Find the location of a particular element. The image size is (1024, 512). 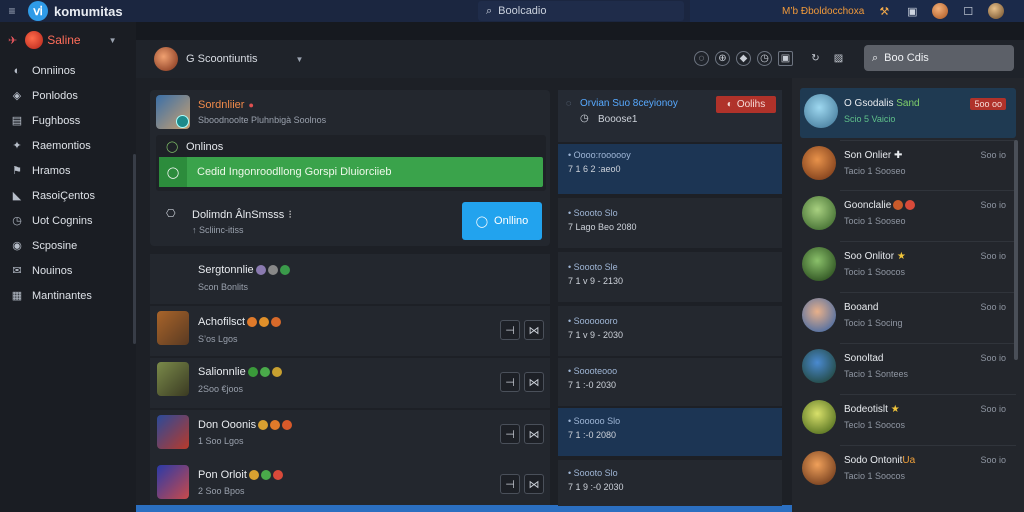

sidebar-item-label: Scposine is located at coordinates (55, 245).